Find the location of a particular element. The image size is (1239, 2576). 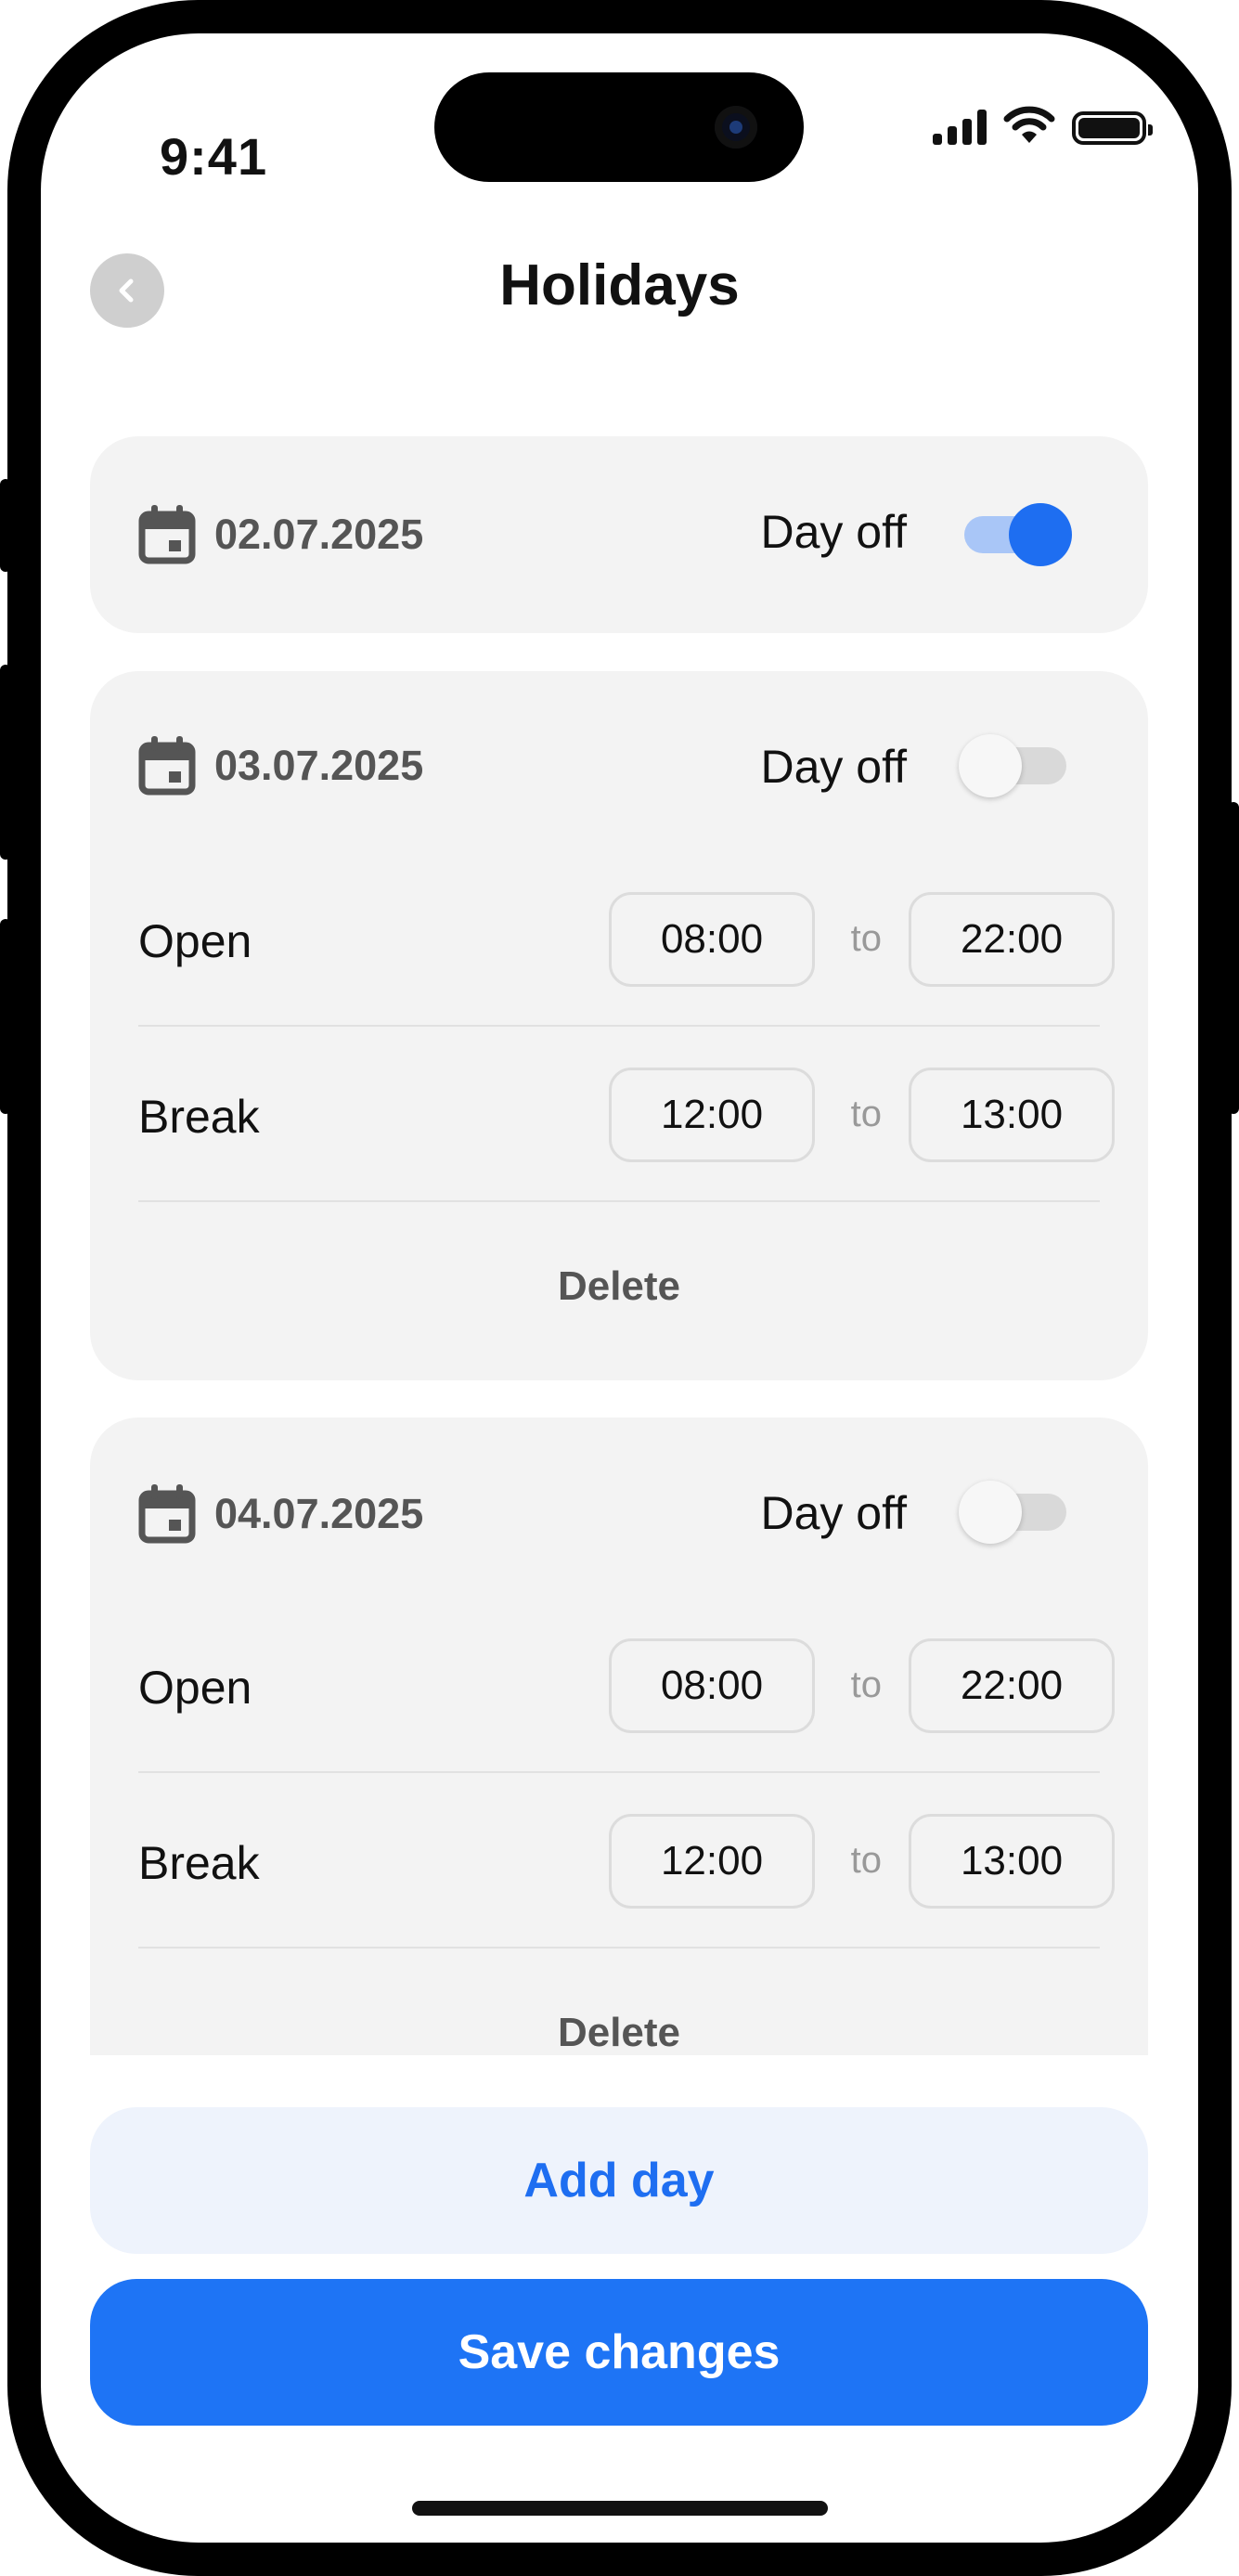

date-picker: 04.07.2025 is located at coordinates (280, 1514).